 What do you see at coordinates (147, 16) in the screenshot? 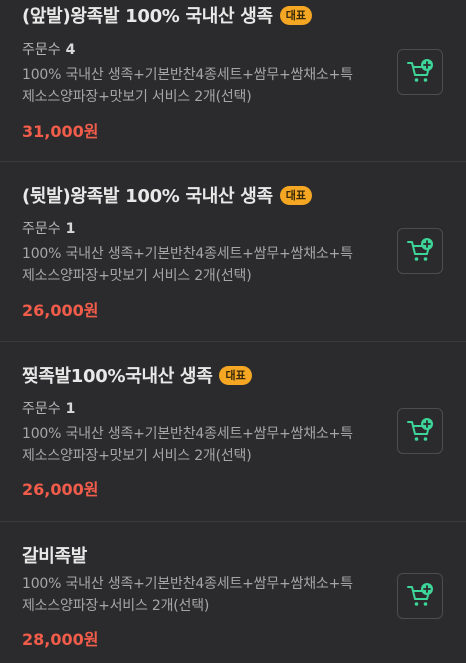
I see `menu-item-name: (앞발)왕족발 100% 국내산 생족` at bounding box center [147, 16].